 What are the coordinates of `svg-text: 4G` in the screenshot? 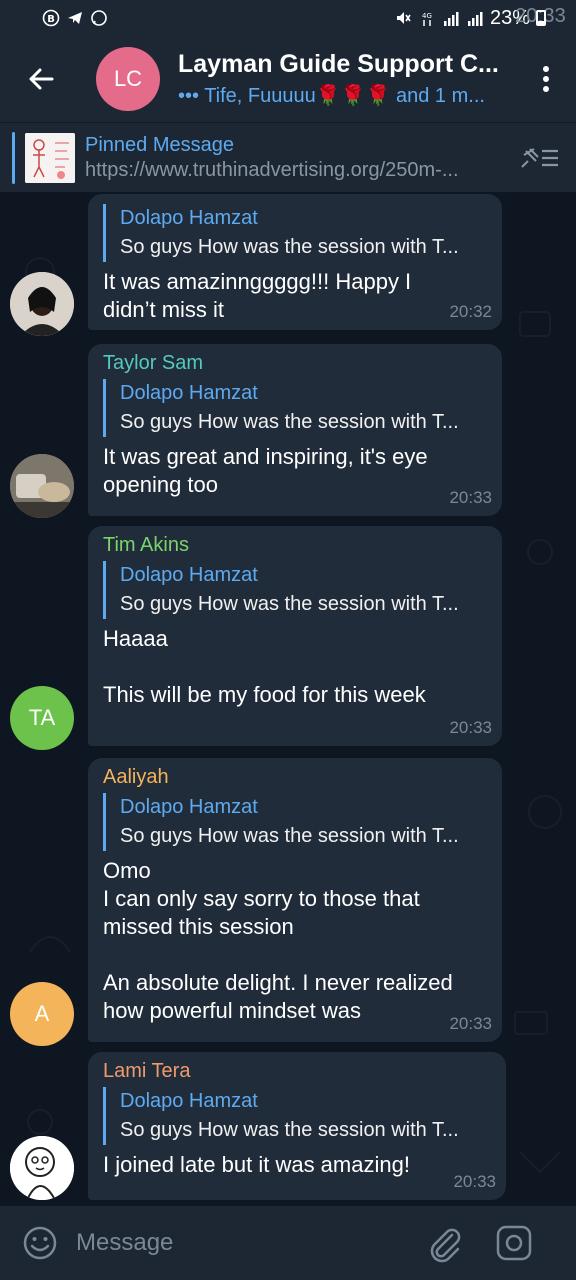 It's located at (427, 16).